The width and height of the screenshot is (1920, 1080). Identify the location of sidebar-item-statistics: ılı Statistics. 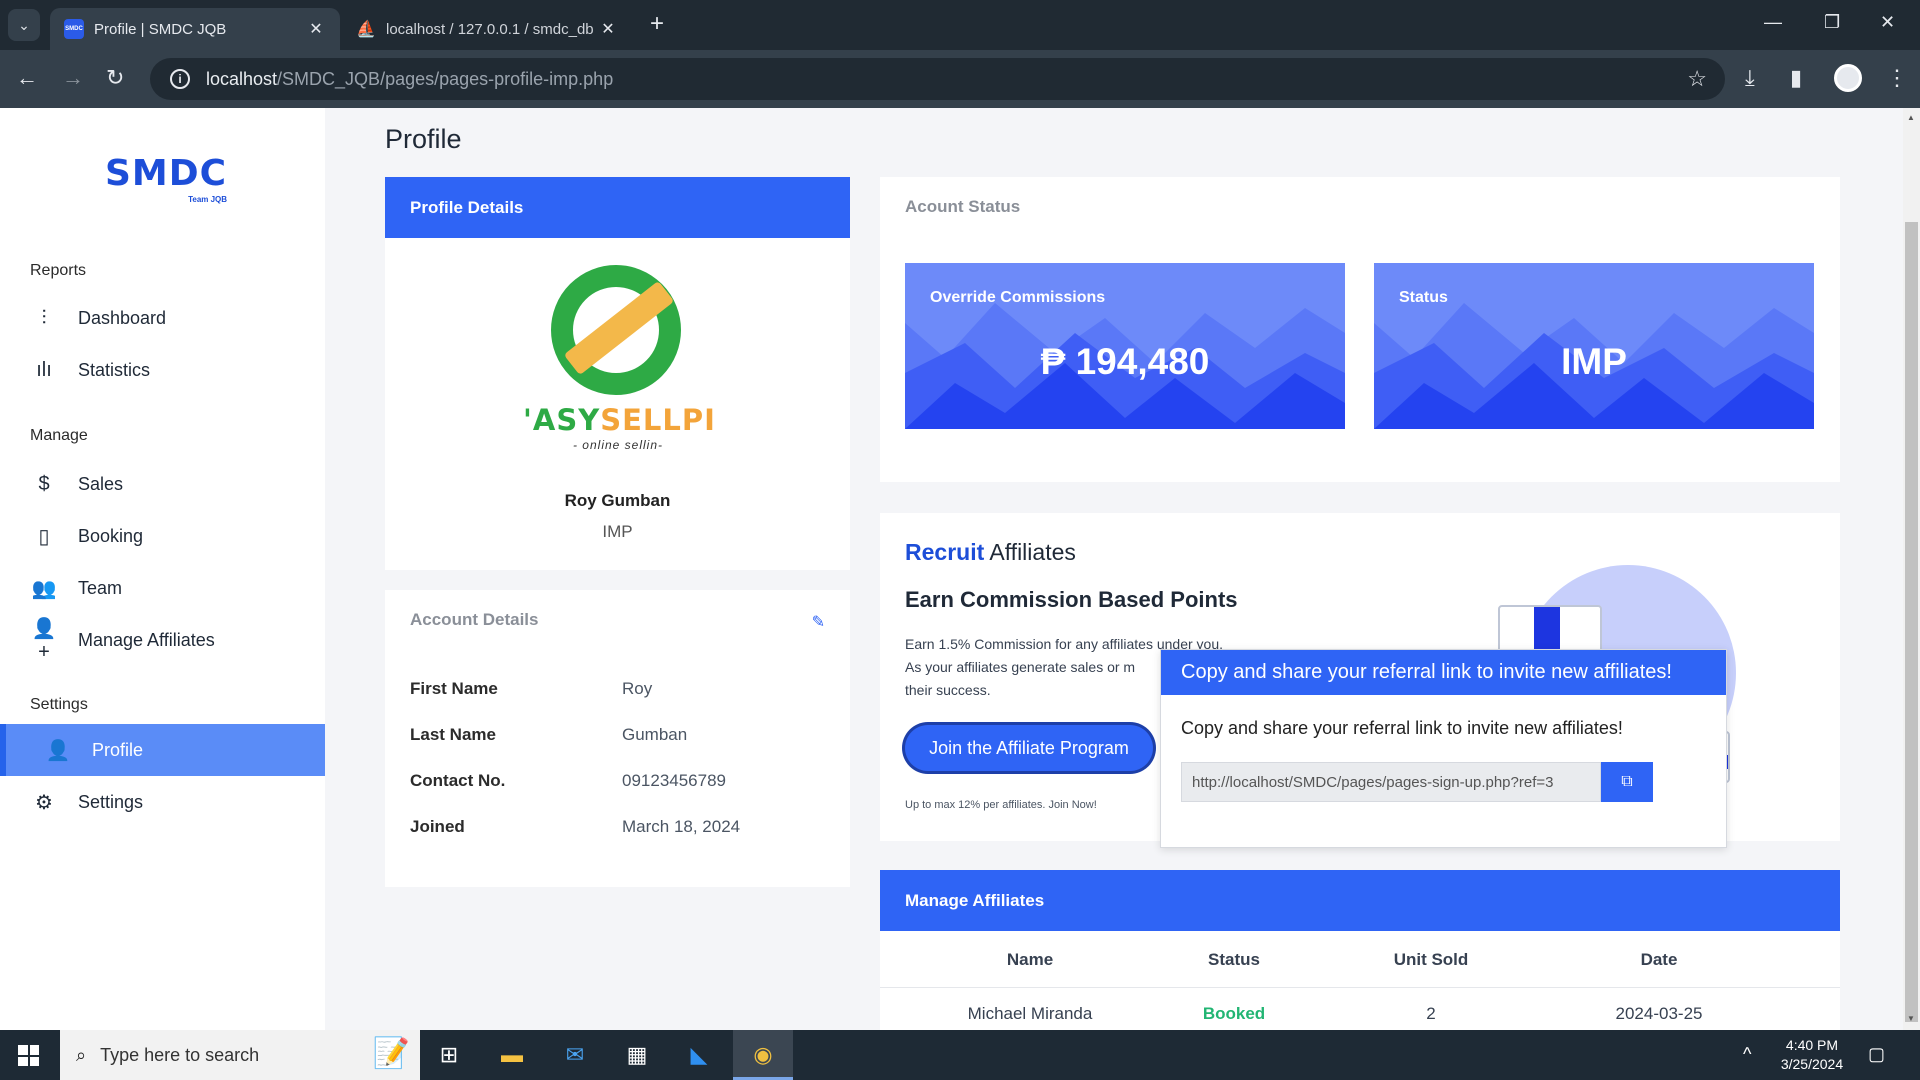
(162, 370).